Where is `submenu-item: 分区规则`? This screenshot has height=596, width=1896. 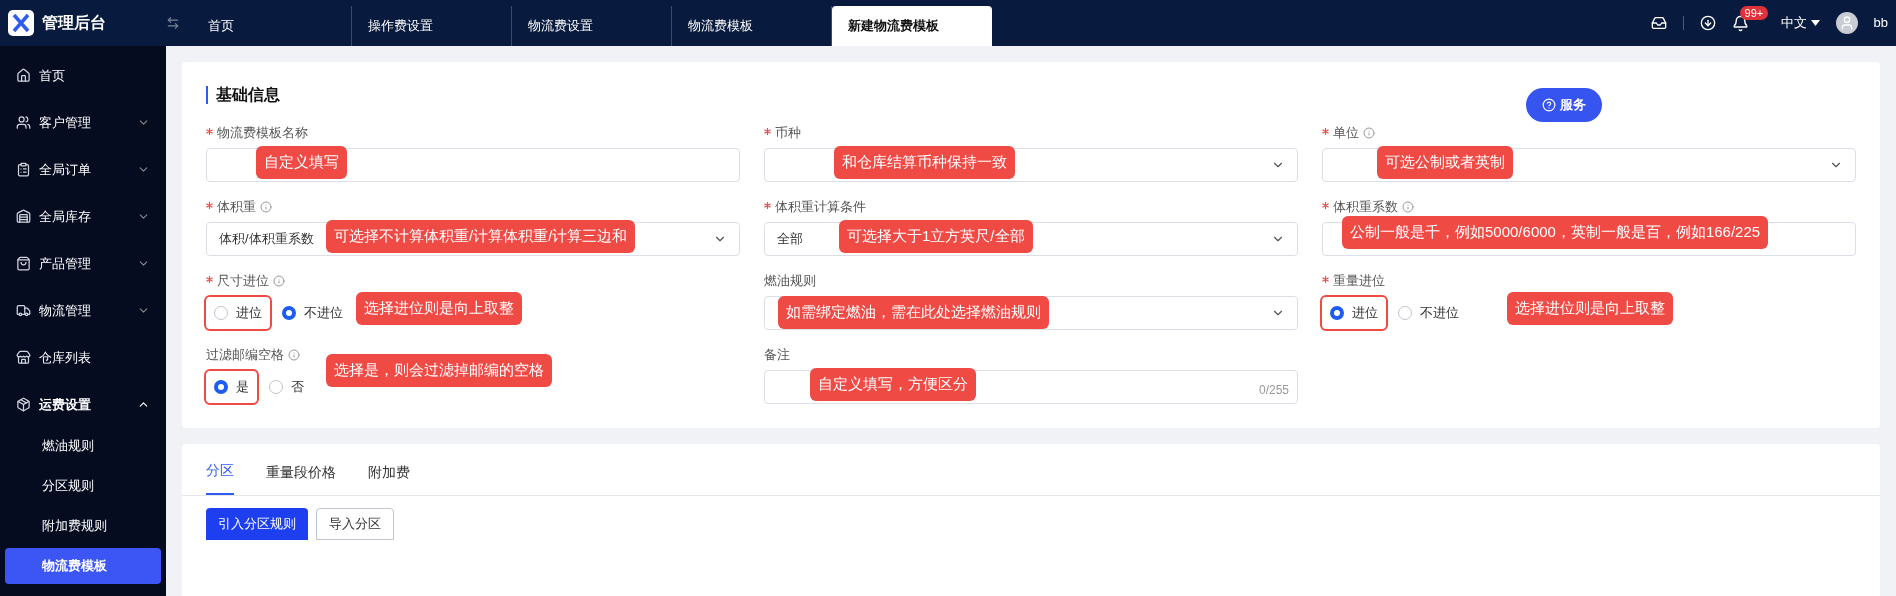
submenu-item: 分区规则 is located at coordinates (83, 486).